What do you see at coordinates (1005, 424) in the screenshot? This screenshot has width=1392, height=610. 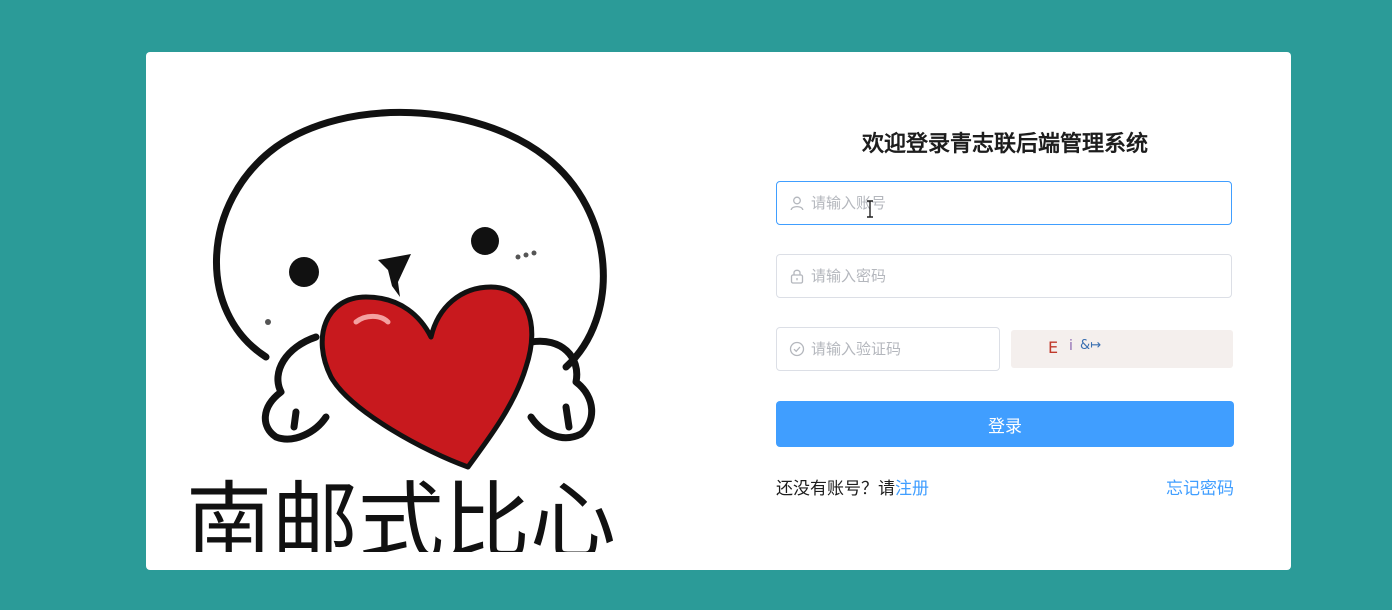 I see `login-button: 登录` at bounding box center [1005, 424].